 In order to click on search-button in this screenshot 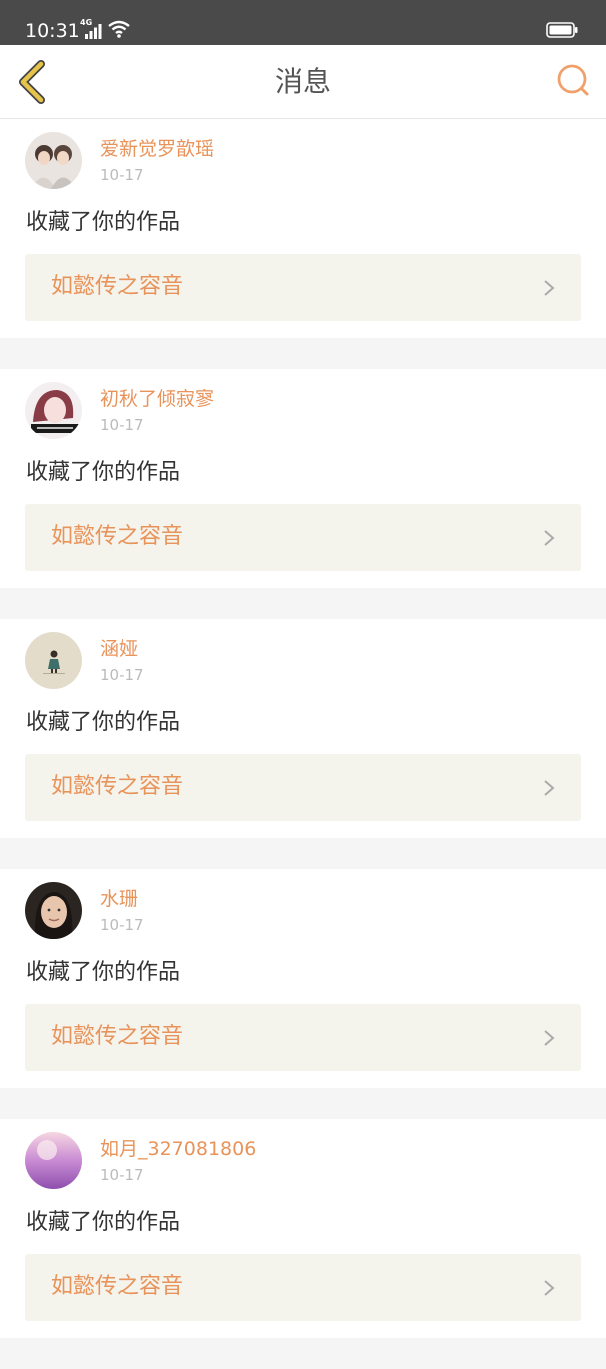, I will do `click(573, 80)`.